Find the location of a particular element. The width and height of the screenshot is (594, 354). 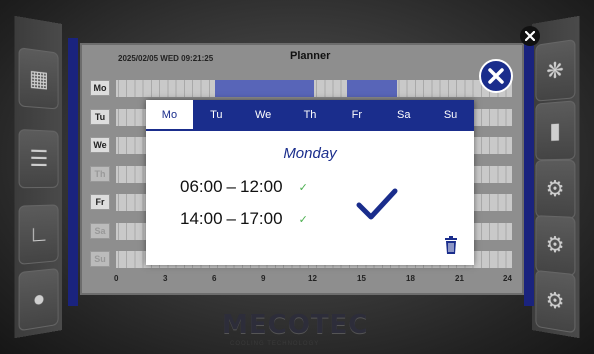

slot-end: 17:00 is located at coordinates (261, 219).